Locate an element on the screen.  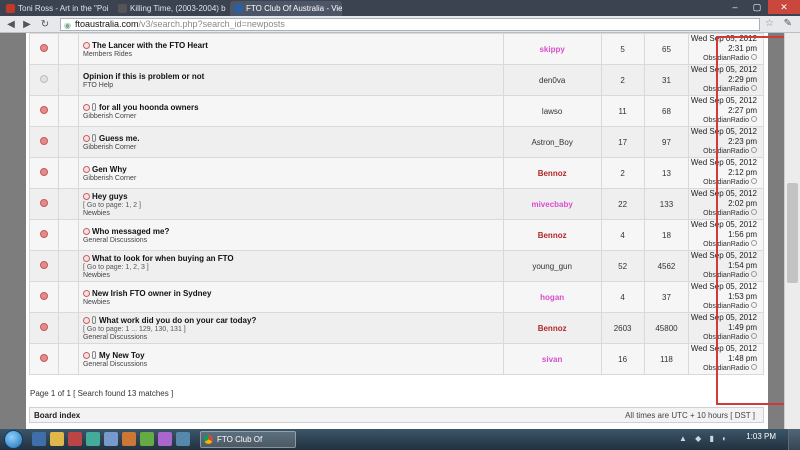
topic-title-link: Gen Why is located at coordinates (109, 169).